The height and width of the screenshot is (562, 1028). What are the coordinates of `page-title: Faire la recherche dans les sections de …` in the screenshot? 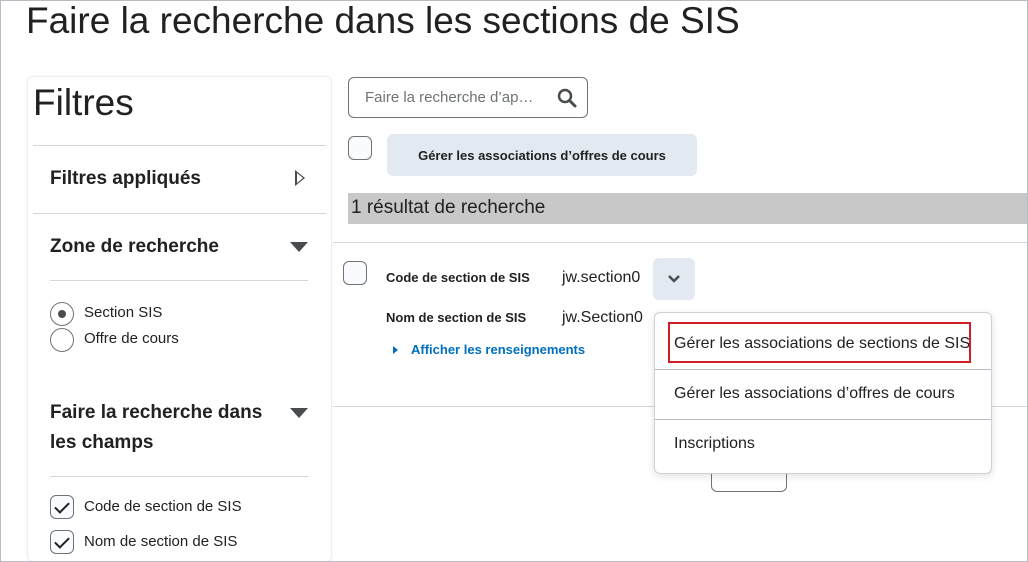 It's located at (383, 20).